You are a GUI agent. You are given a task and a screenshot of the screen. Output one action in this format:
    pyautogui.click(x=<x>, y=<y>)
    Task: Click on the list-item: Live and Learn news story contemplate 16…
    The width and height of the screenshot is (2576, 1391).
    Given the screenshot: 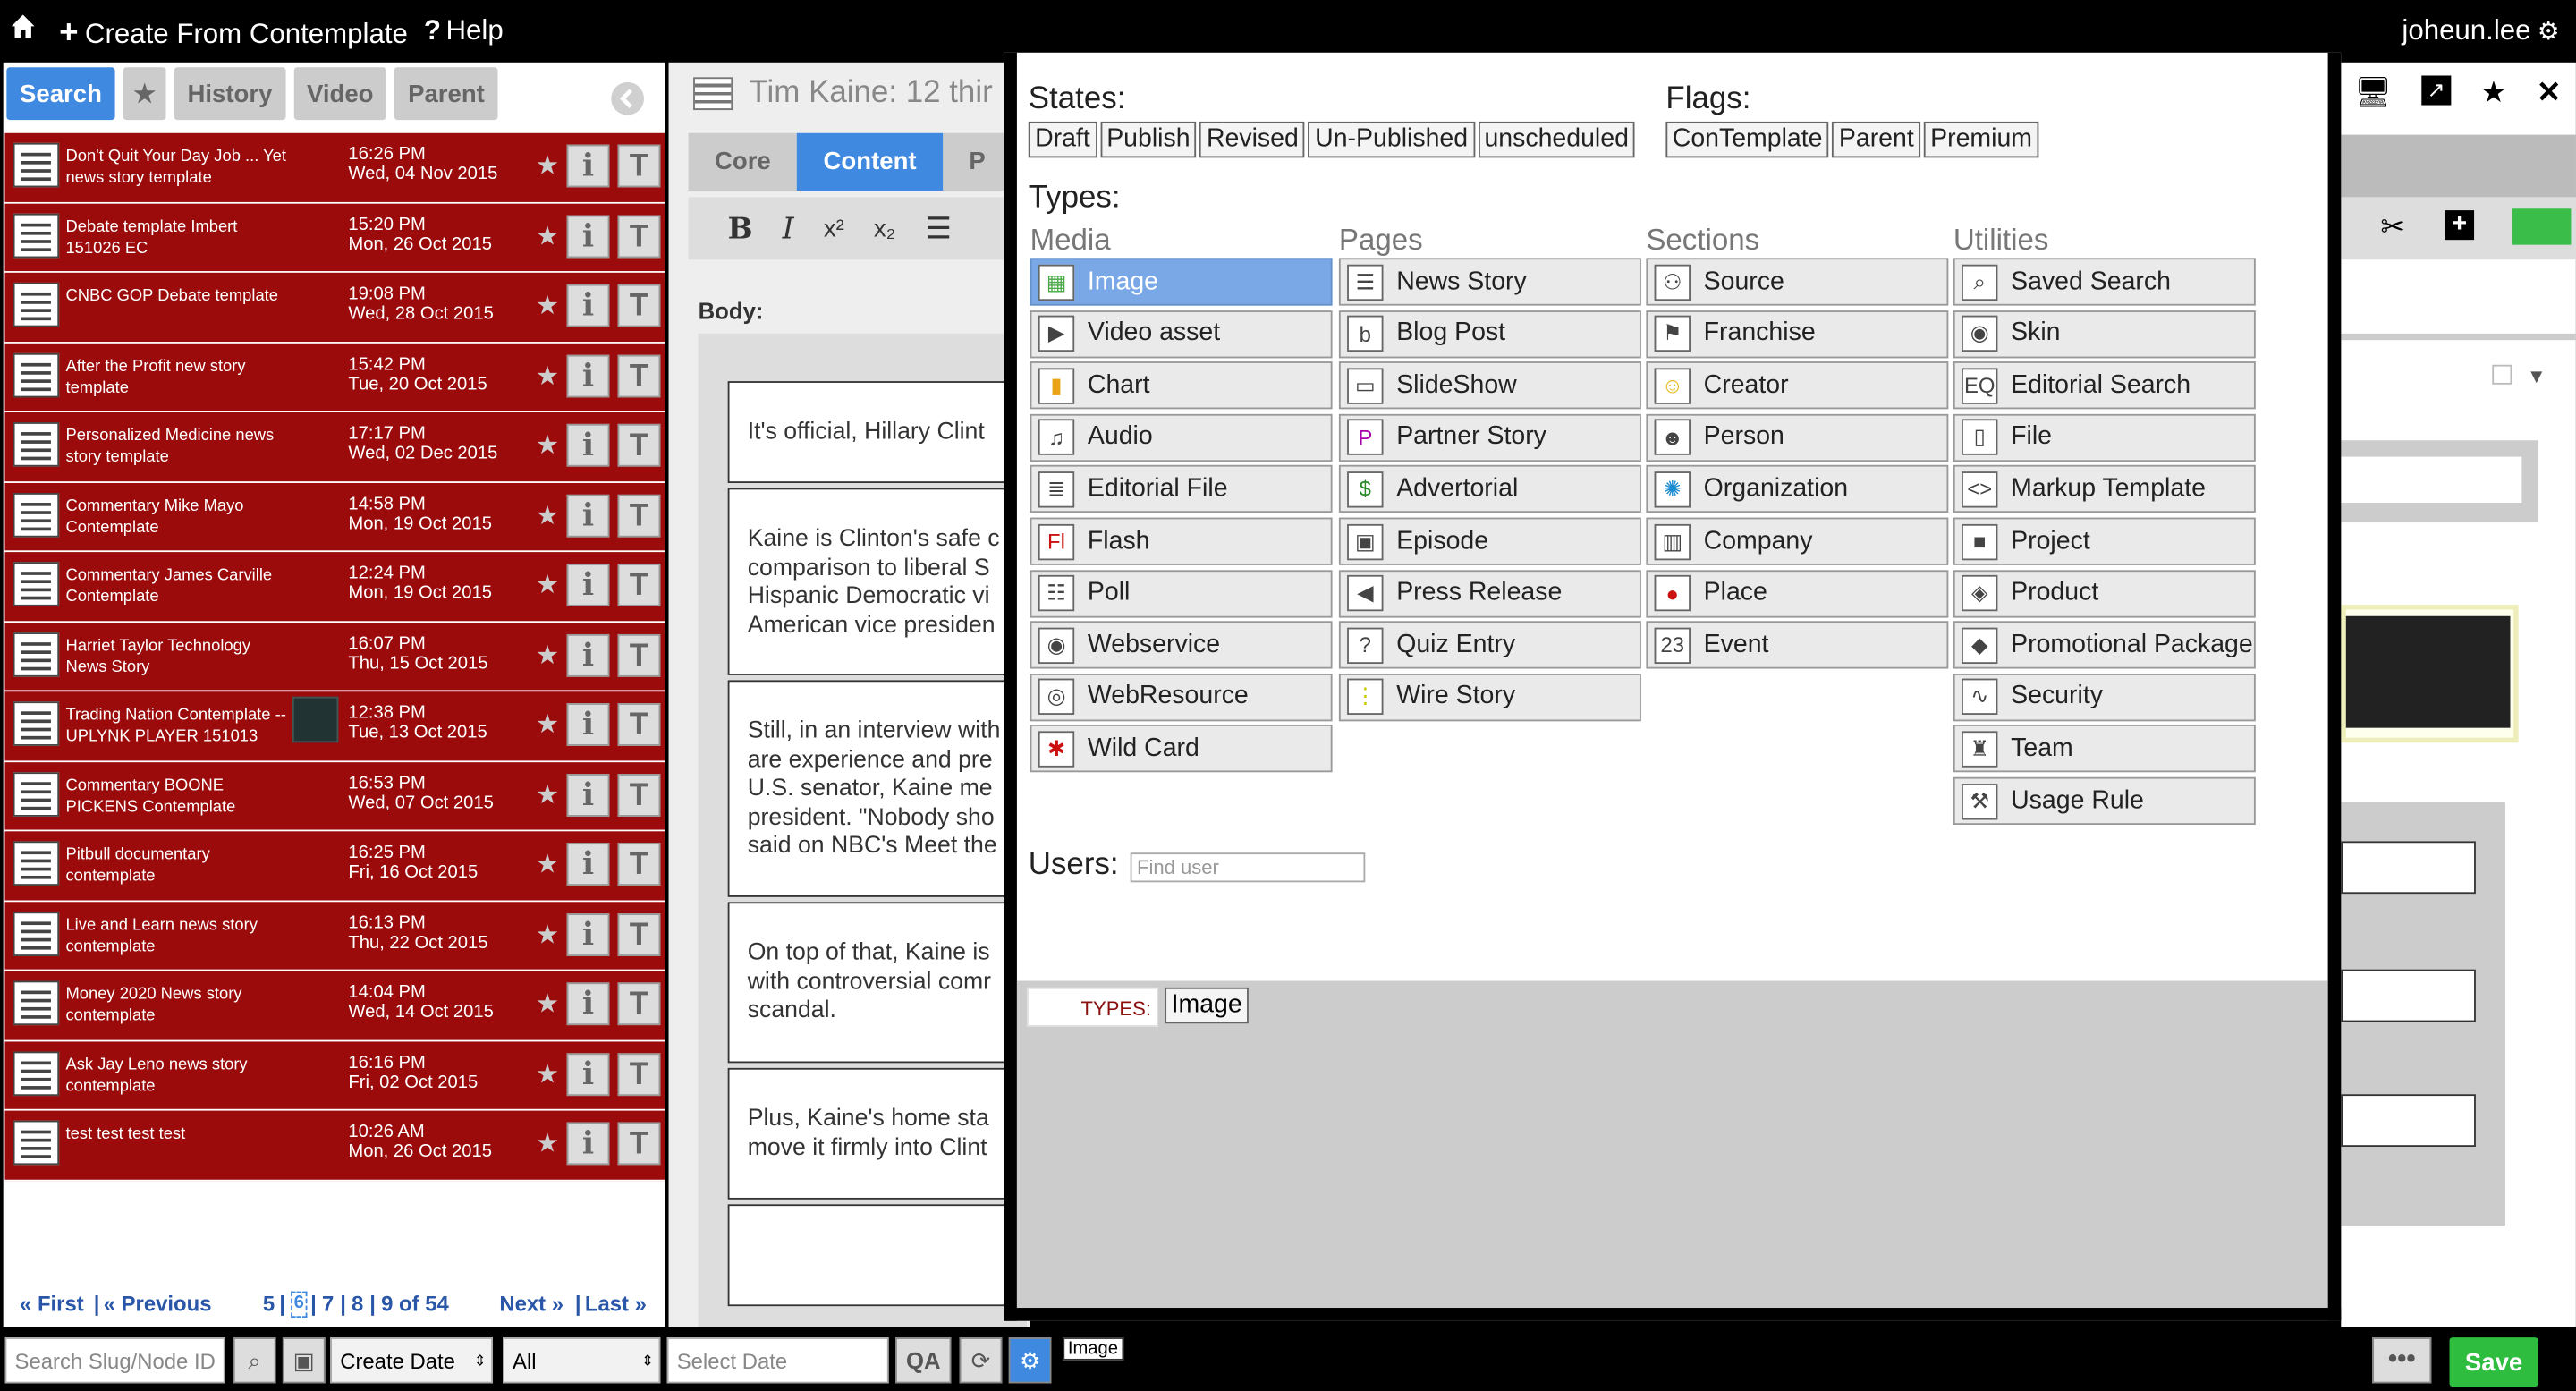 What is the action you would take?
    pyautogui.click(x=334, y=936)
    